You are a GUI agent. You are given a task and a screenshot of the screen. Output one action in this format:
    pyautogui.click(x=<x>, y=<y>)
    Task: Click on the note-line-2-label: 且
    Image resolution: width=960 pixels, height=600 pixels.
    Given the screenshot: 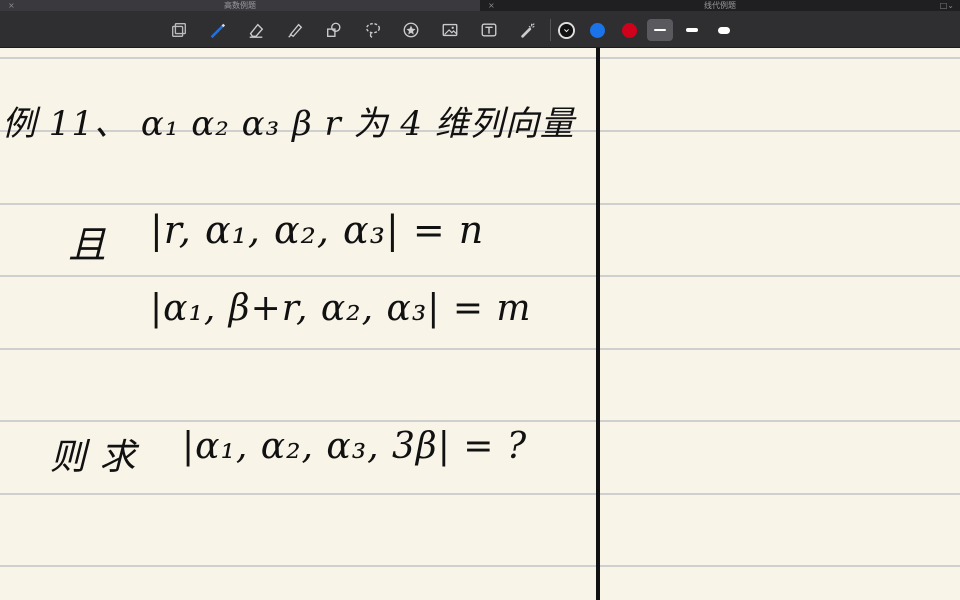 What is the action you would take?
    pyautogui.click(x=88, y=245)
    